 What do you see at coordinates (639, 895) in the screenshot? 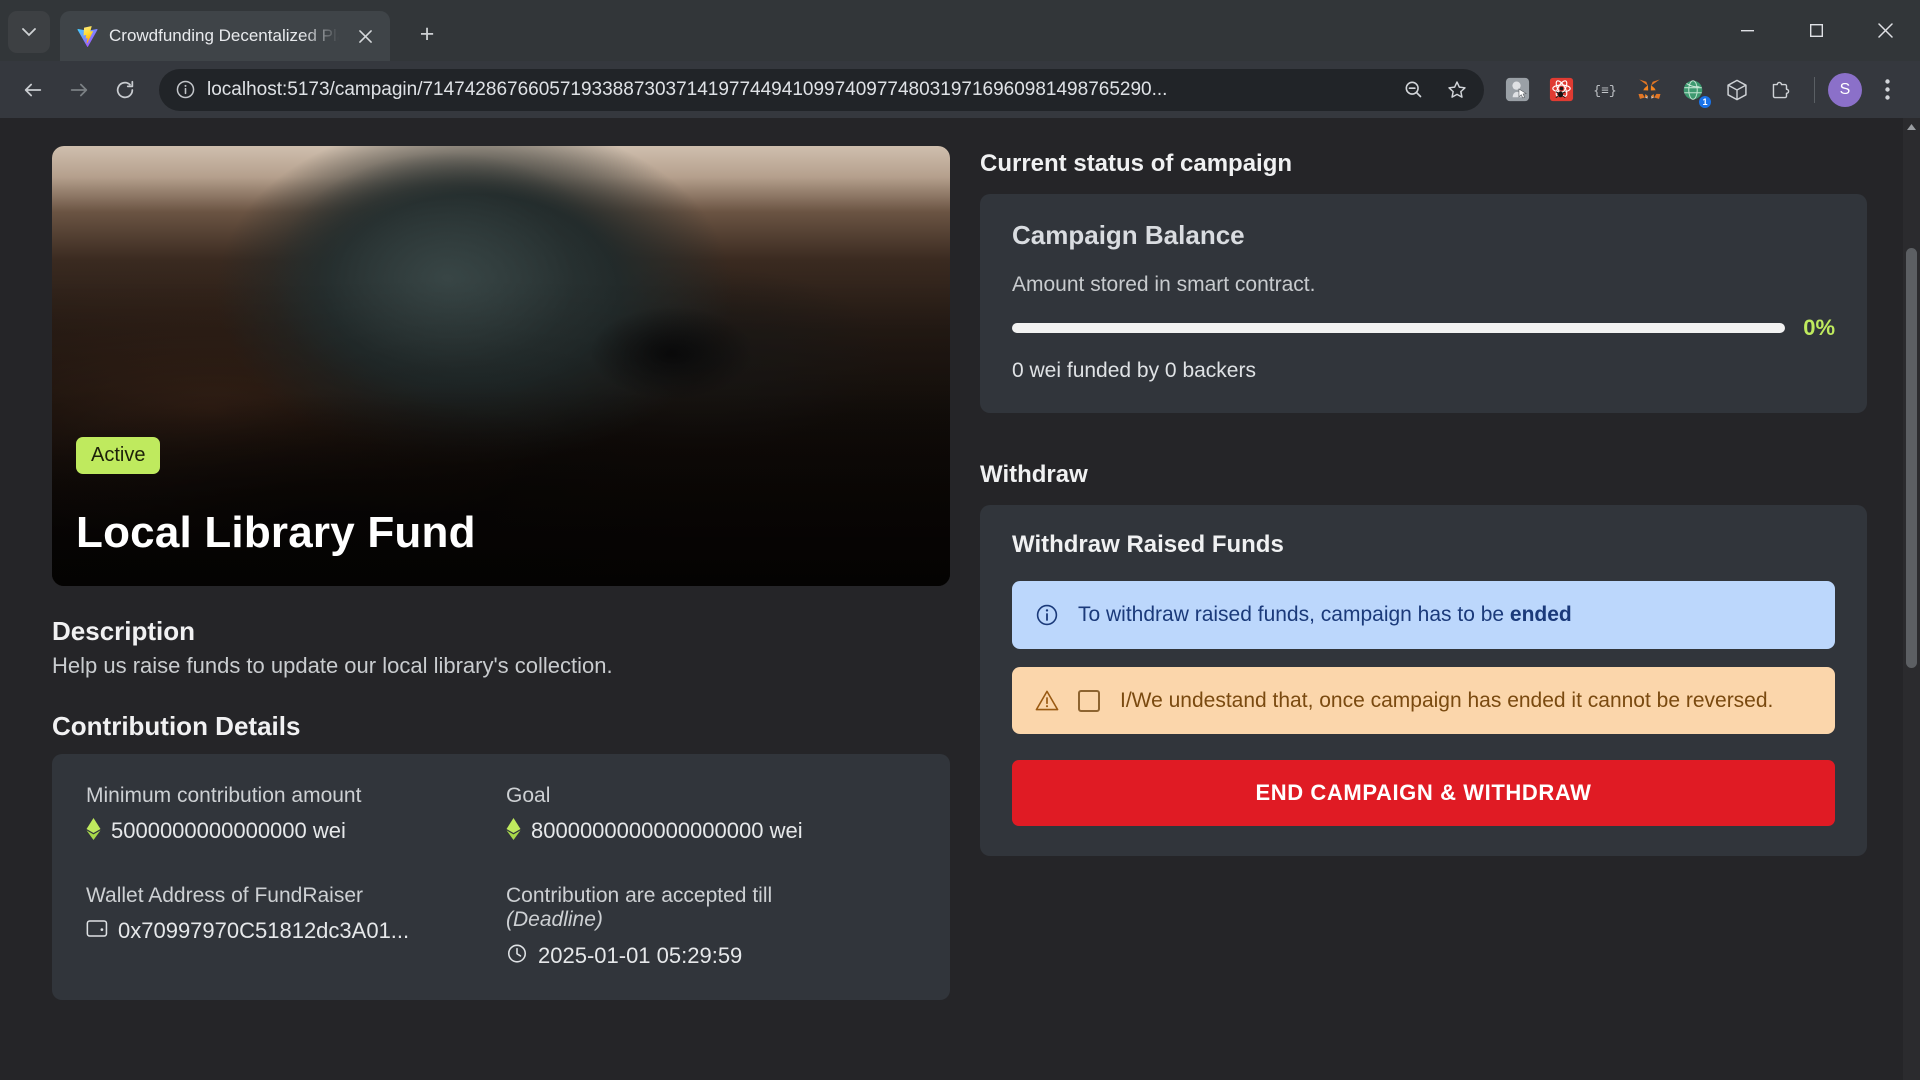
I see `detail-label-text: Contribution are accepted till` at bounding box center [639, 895].